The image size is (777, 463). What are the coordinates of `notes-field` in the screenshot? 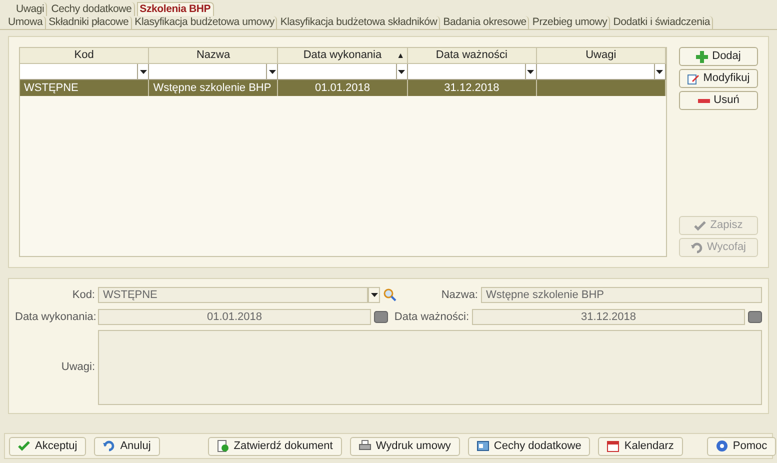 It's located at (430, 367).